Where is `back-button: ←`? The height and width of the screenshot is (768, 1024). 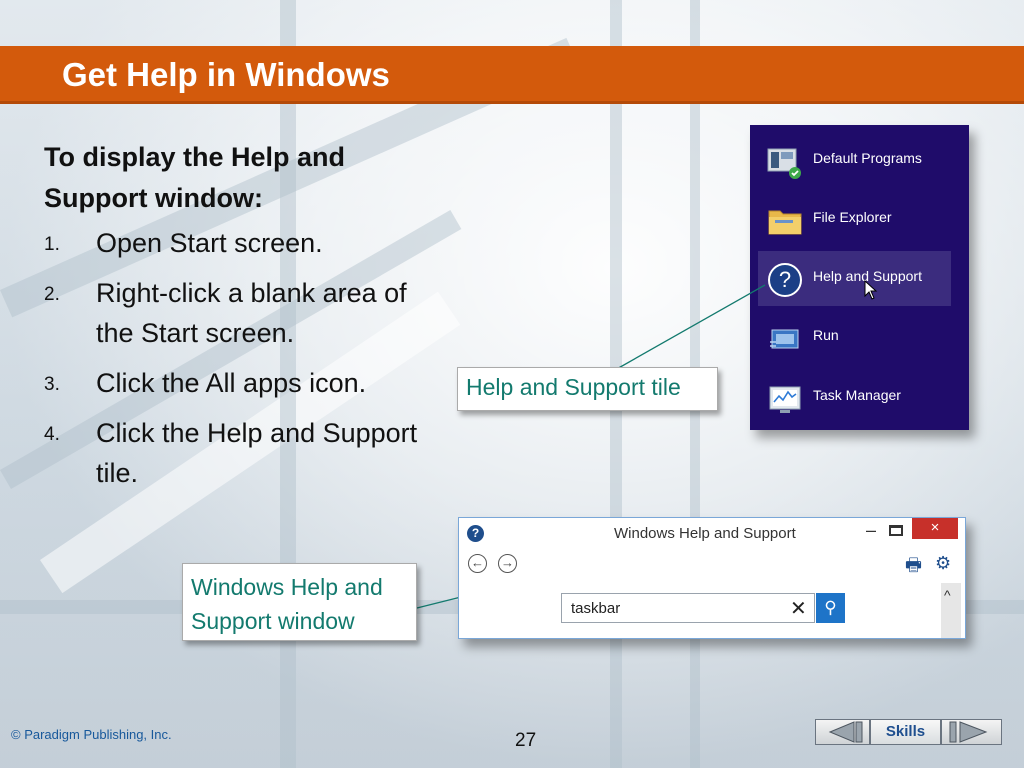
back-button: ← is located at coordinates (477, 563).